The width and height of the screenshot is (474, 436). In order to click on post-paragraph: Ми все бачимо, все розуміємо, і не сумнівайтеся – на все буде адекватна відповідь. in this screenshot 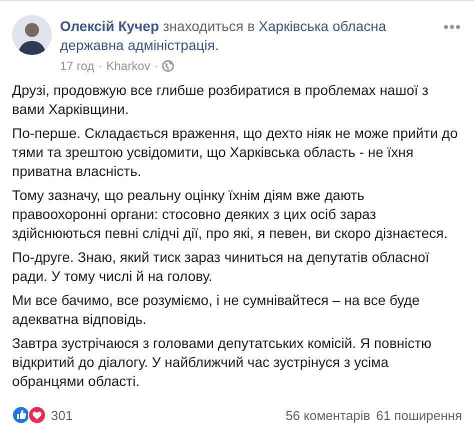, I will do `click(216, 310)`.